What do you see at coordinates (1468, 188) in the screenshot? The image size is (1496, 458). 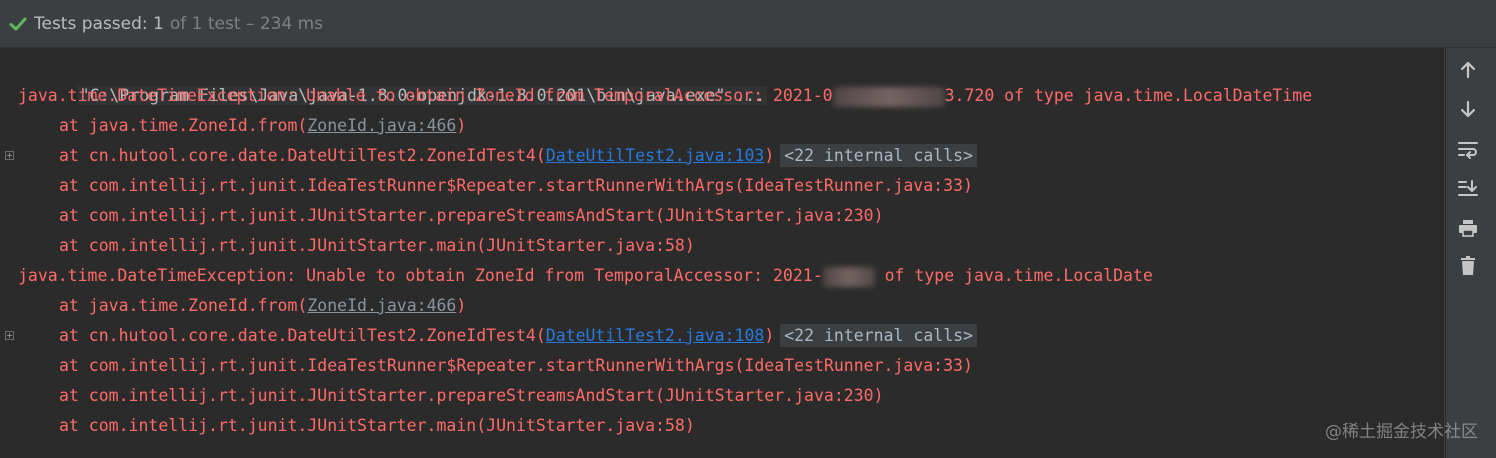 I see `scroll-to-end-icon` at bounding box center [1468, 188].